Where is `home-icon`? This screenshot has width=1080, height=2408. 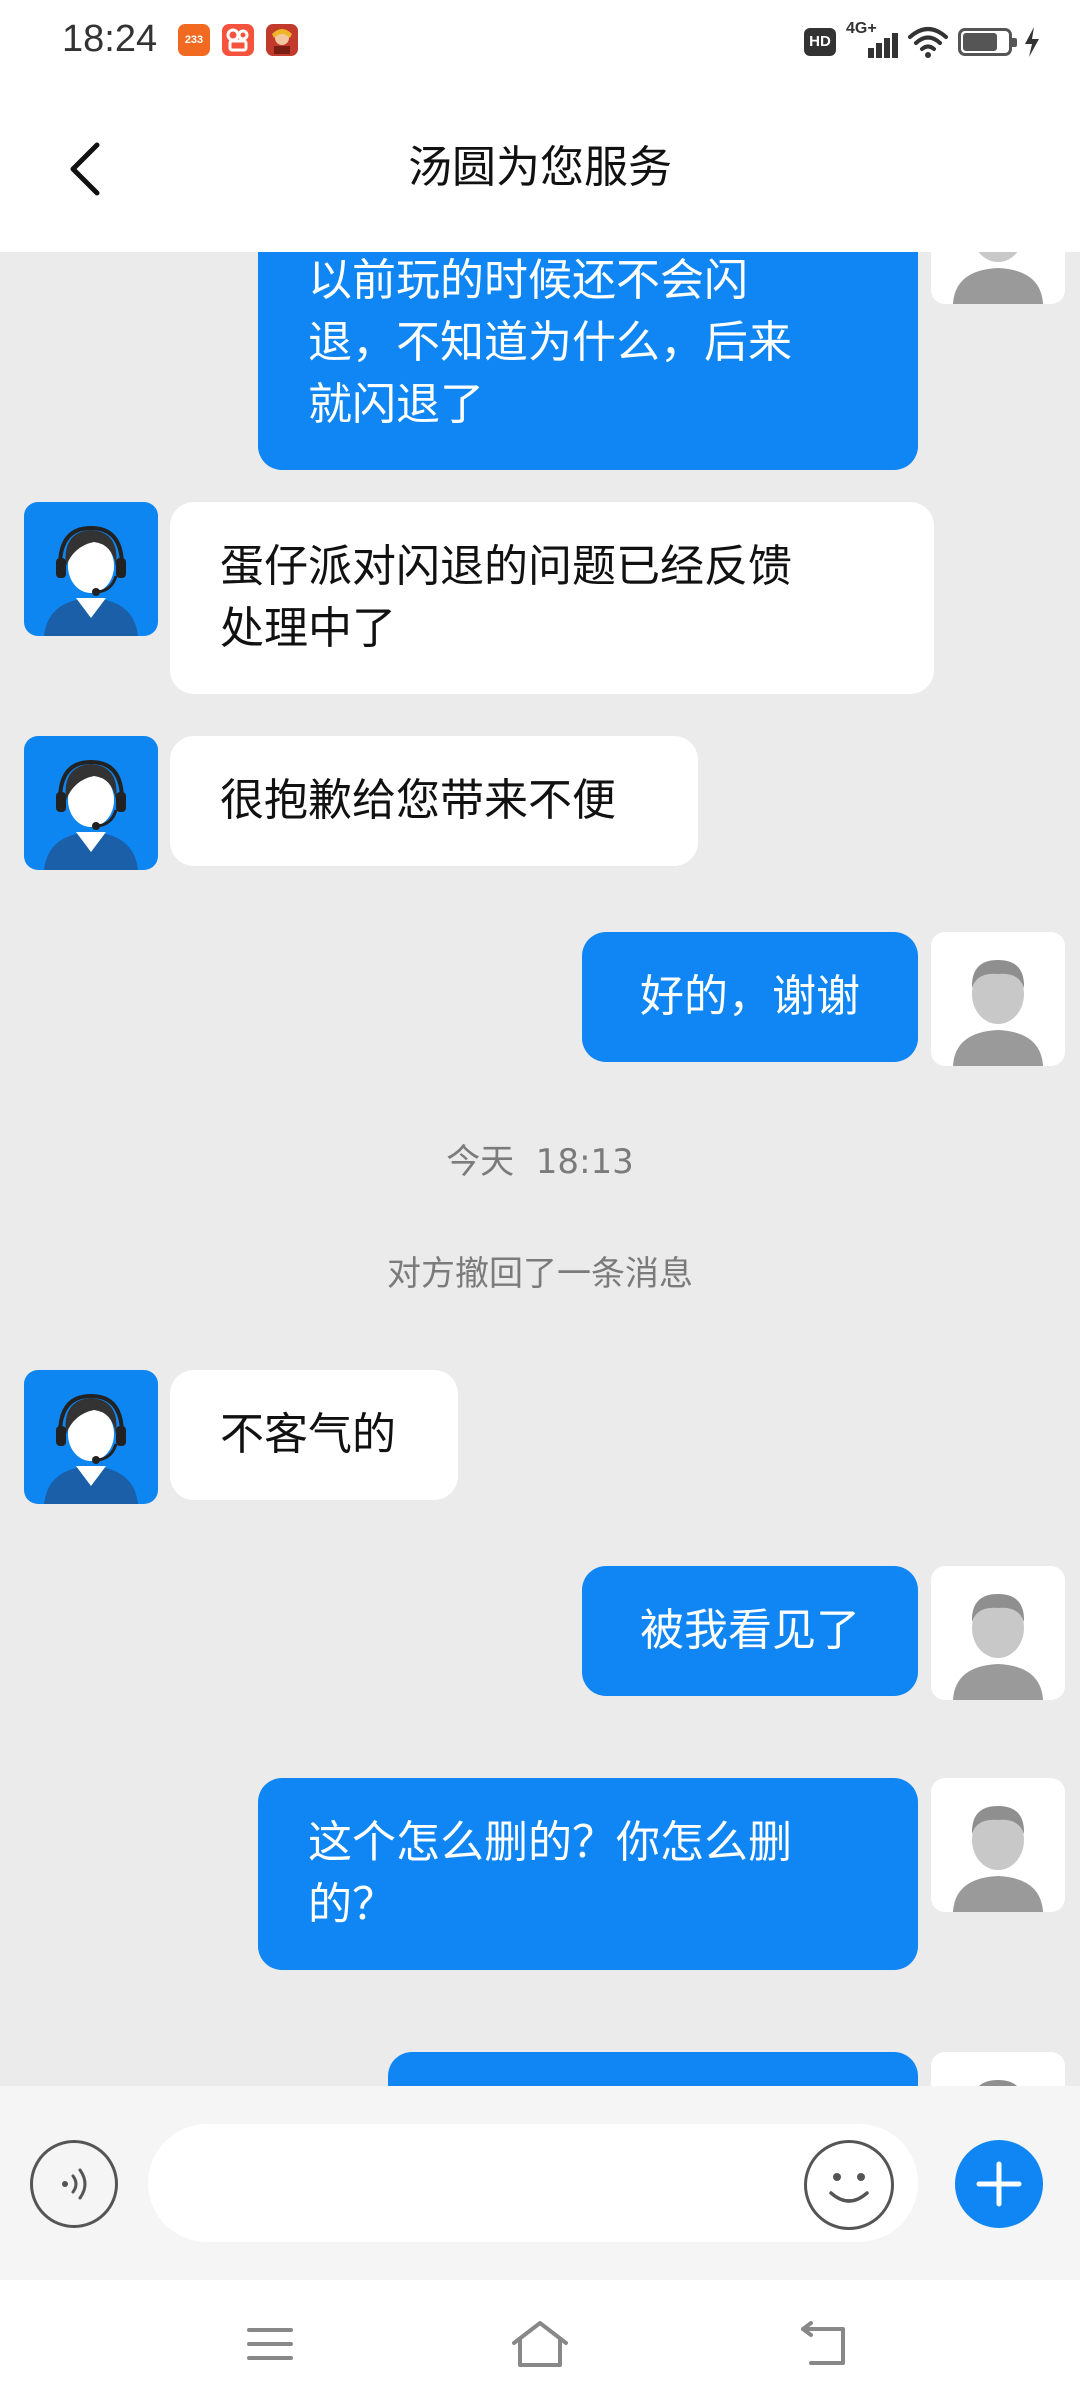
home-icon is located at coordinates (540, 2344).